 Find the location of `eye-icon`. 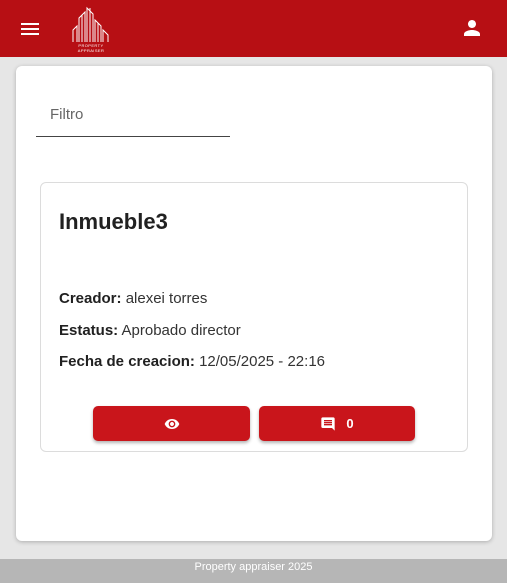

eye-icon is located at coordinates (171, 423).